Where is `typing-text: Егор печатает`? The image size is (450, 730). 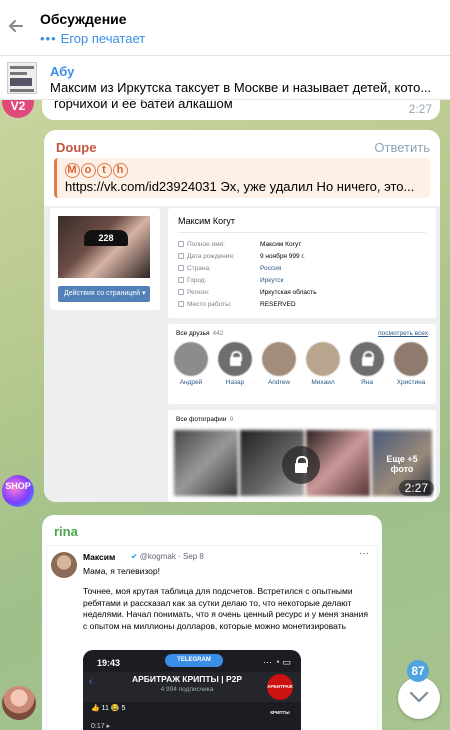 typing-text: Егор печатает is located at coordinates (103, 38).